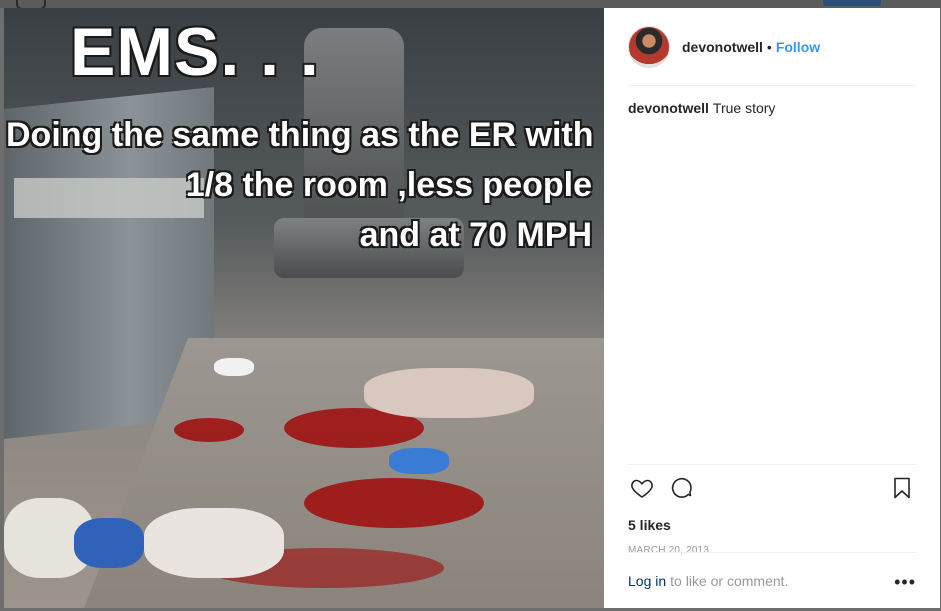 The height and width of the screenshot is (611, 941). Describe the element at coordinates (798, 47) in the screenshot. I see `follow-button: Follow` at that location.